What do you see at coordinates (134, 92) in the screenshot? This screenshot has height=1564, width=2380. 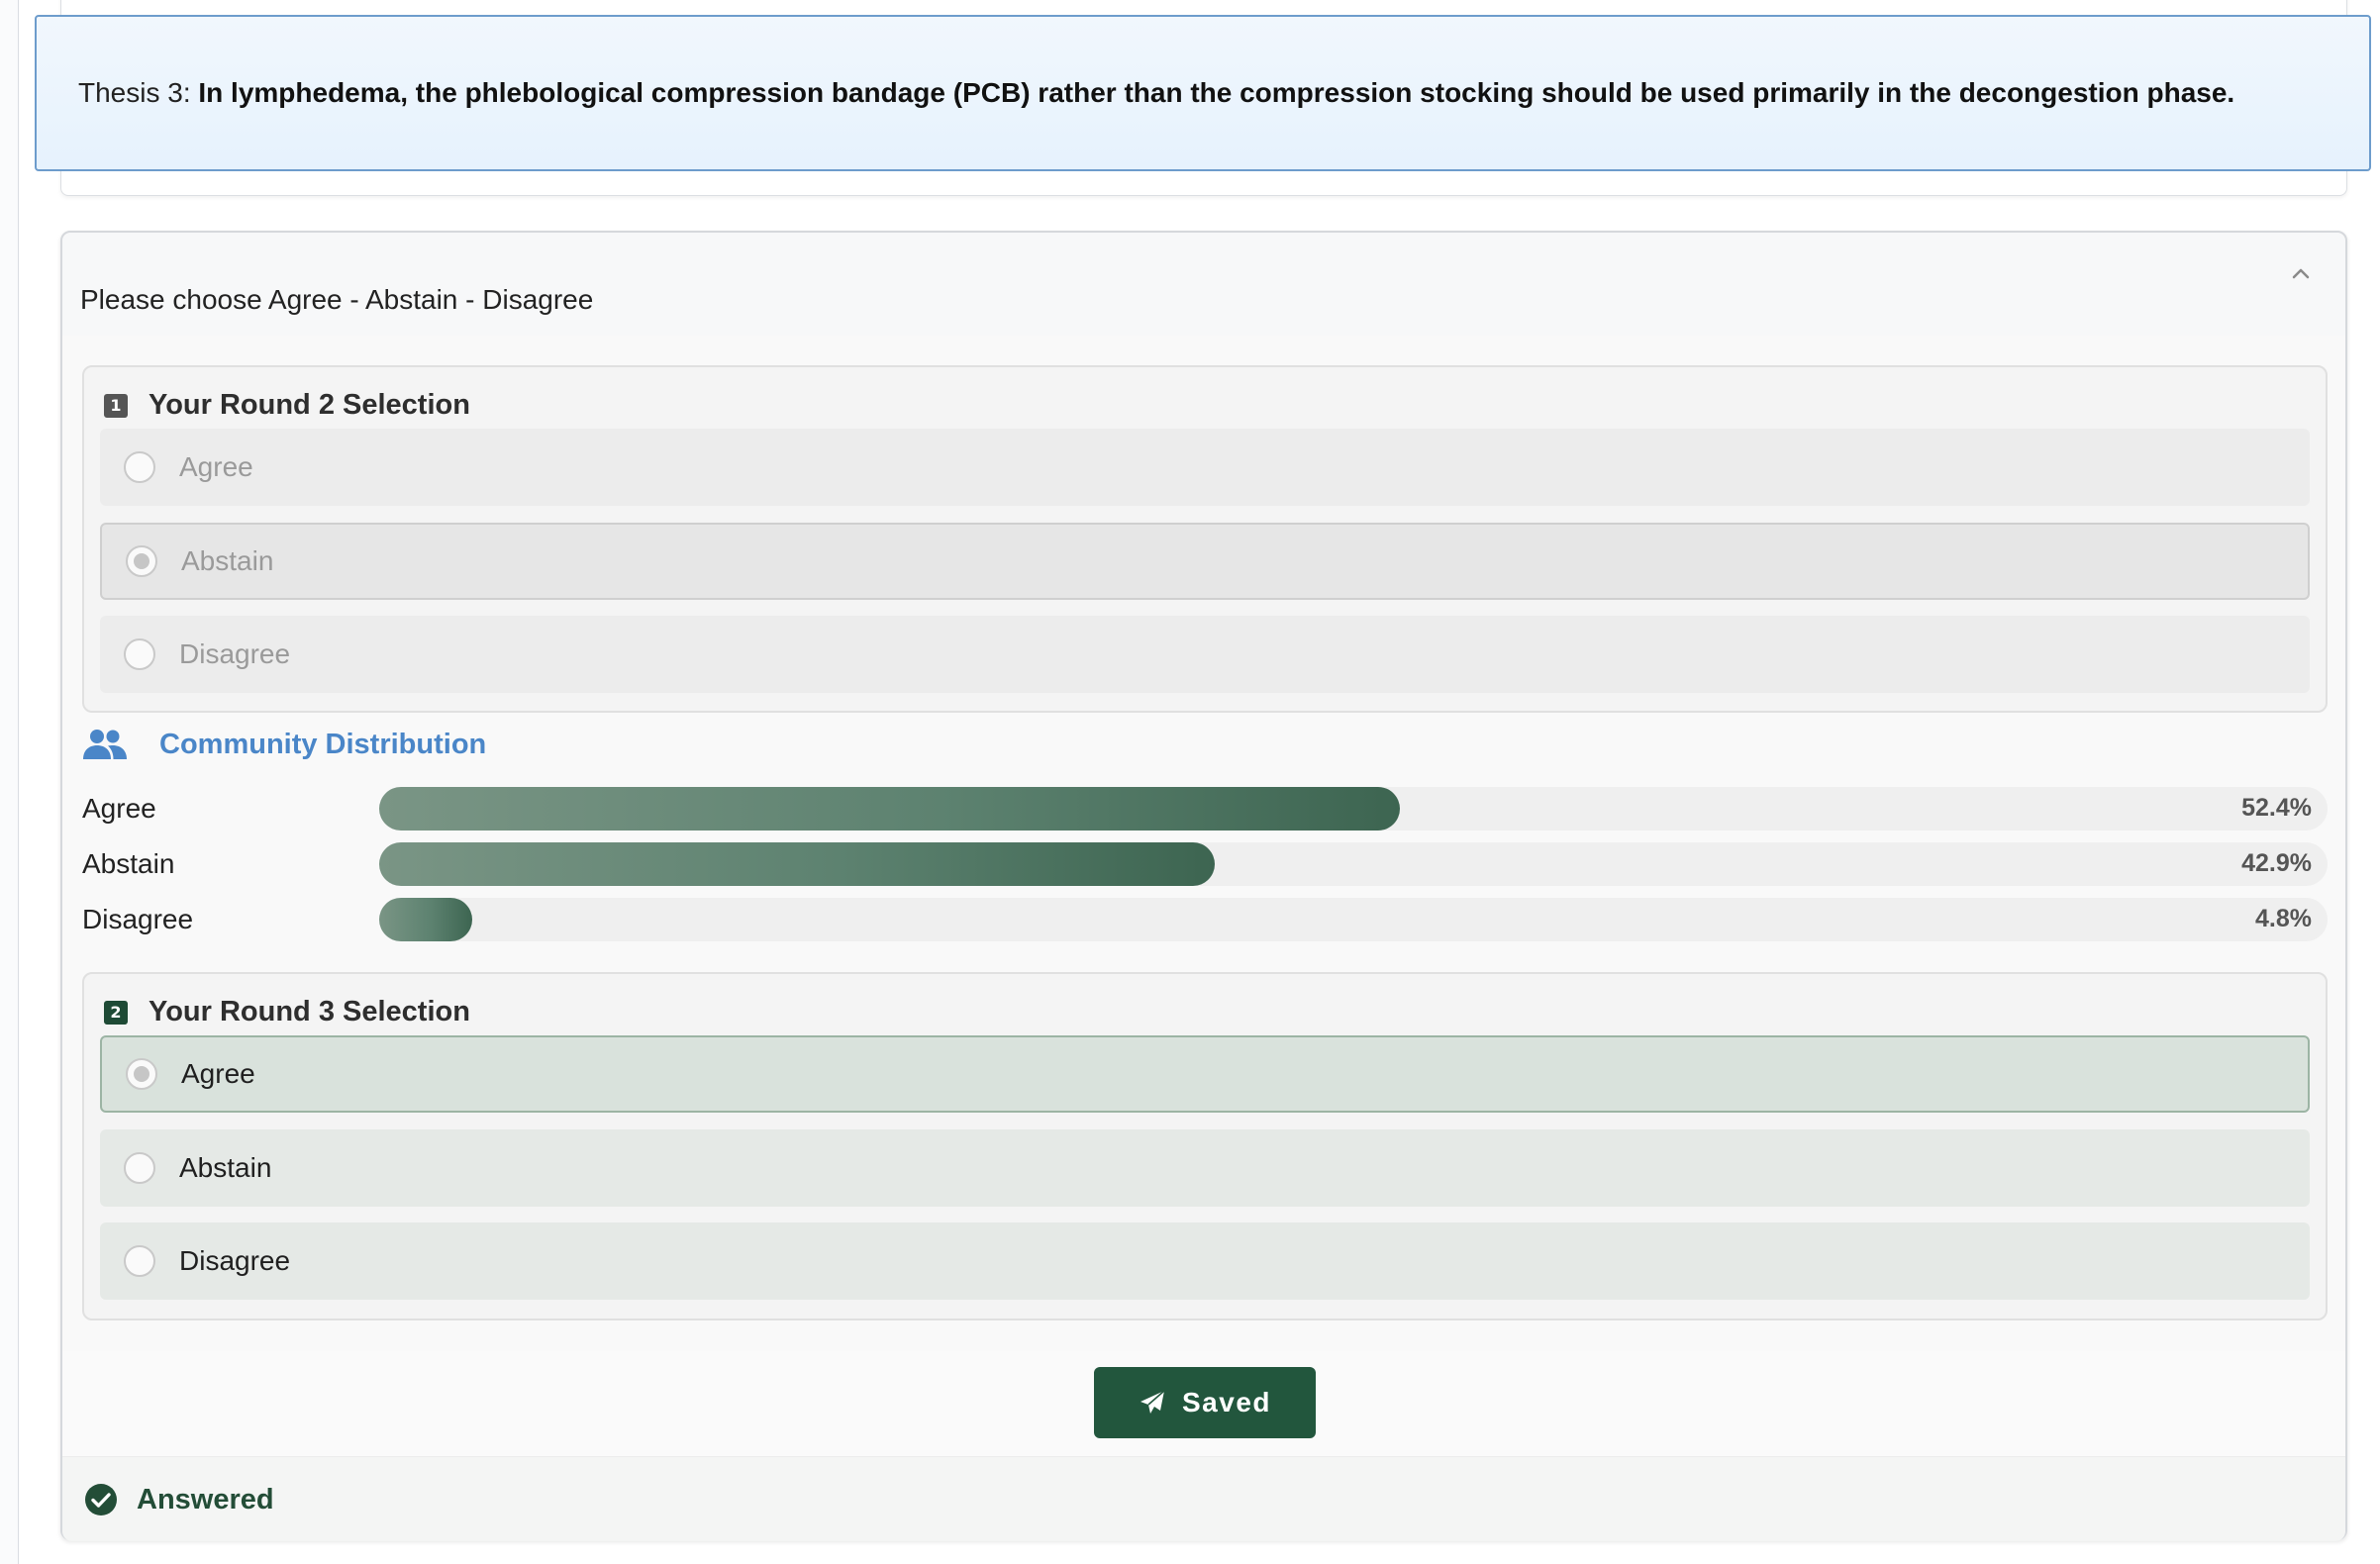 I see `thesis-prefix: Thesis 3:` at bounding box center [134, 92].